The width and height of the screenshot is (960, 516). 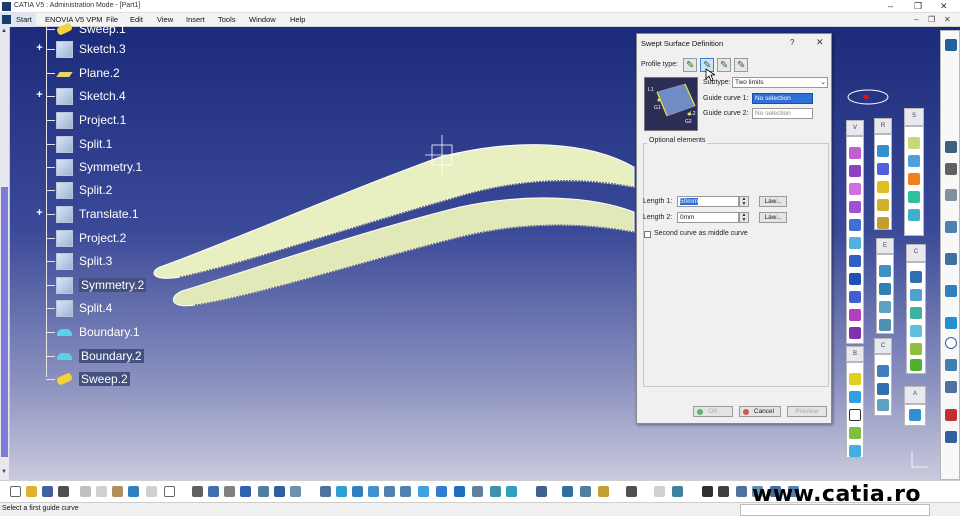 I want to click on toolbar-head-r: R, so click(x=883, y=126).